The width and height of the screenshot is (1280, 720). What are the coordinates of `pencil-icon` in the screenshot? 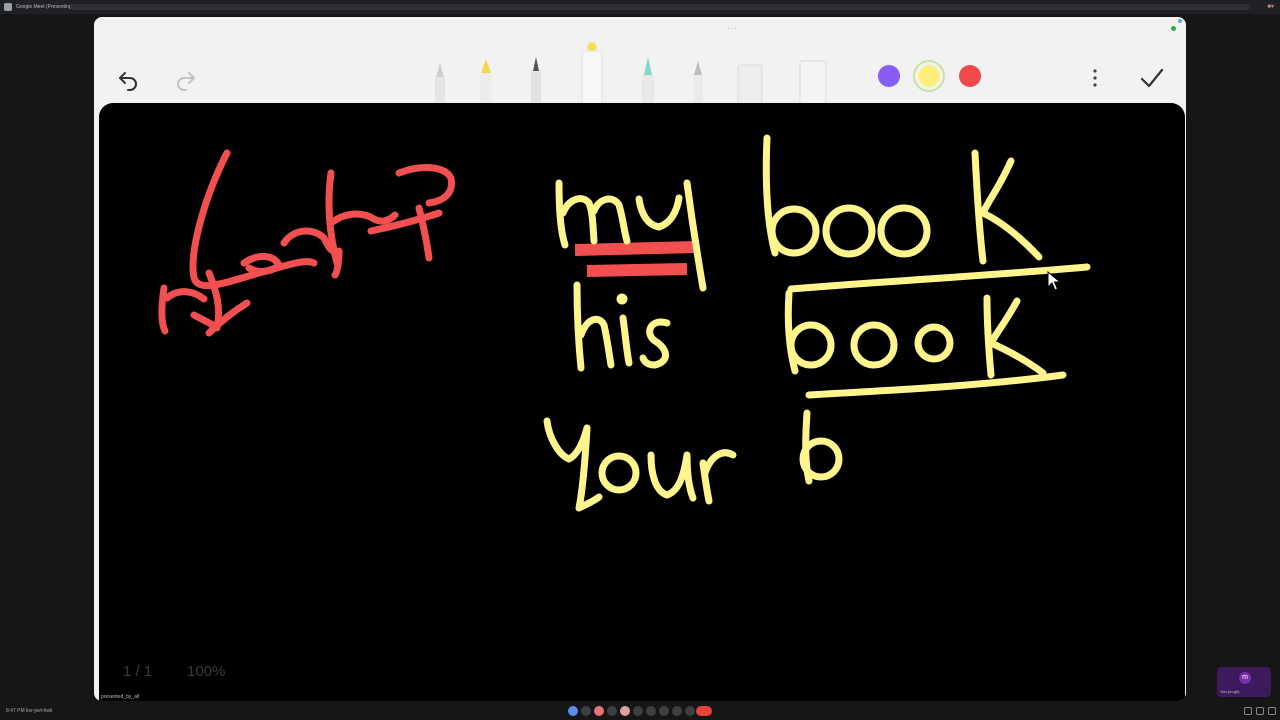 It's located at (698, 83).